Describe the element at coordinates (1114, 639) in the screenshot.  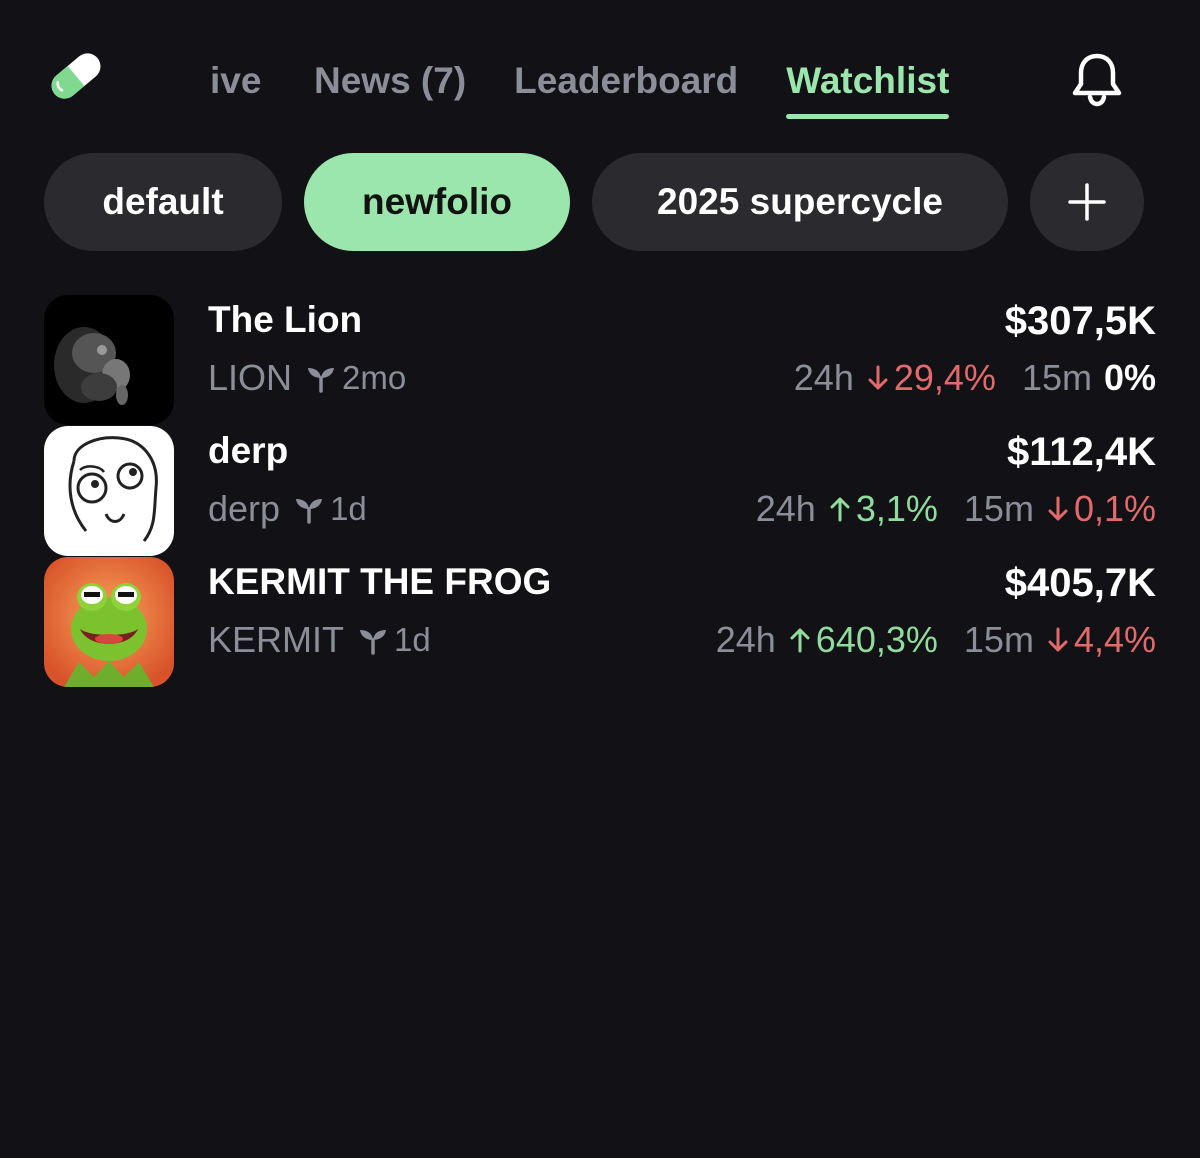
I see `change-15m-value: 4,4%` at that location.